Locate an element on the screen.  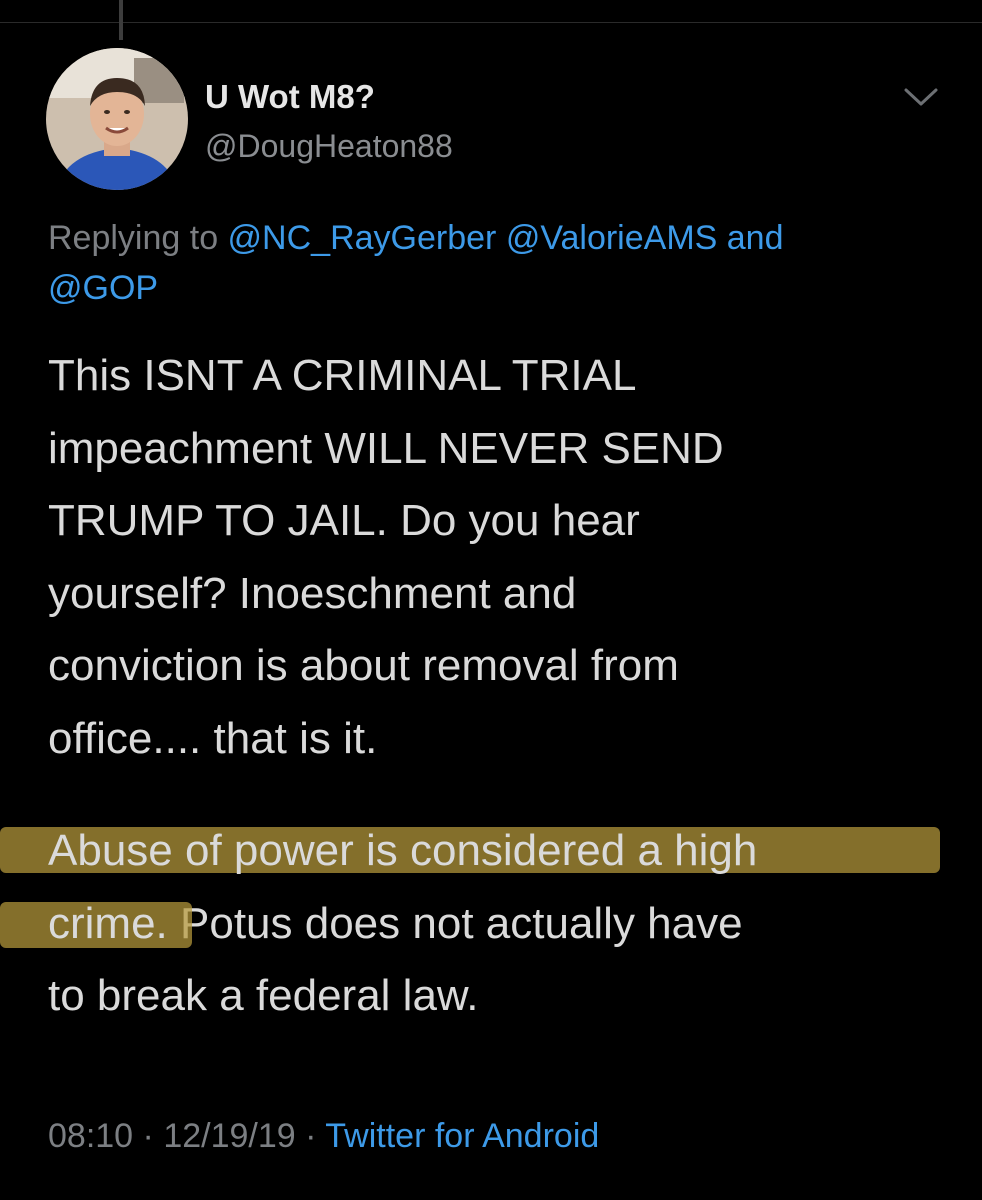
avatar is located at coordinates (117, 119).